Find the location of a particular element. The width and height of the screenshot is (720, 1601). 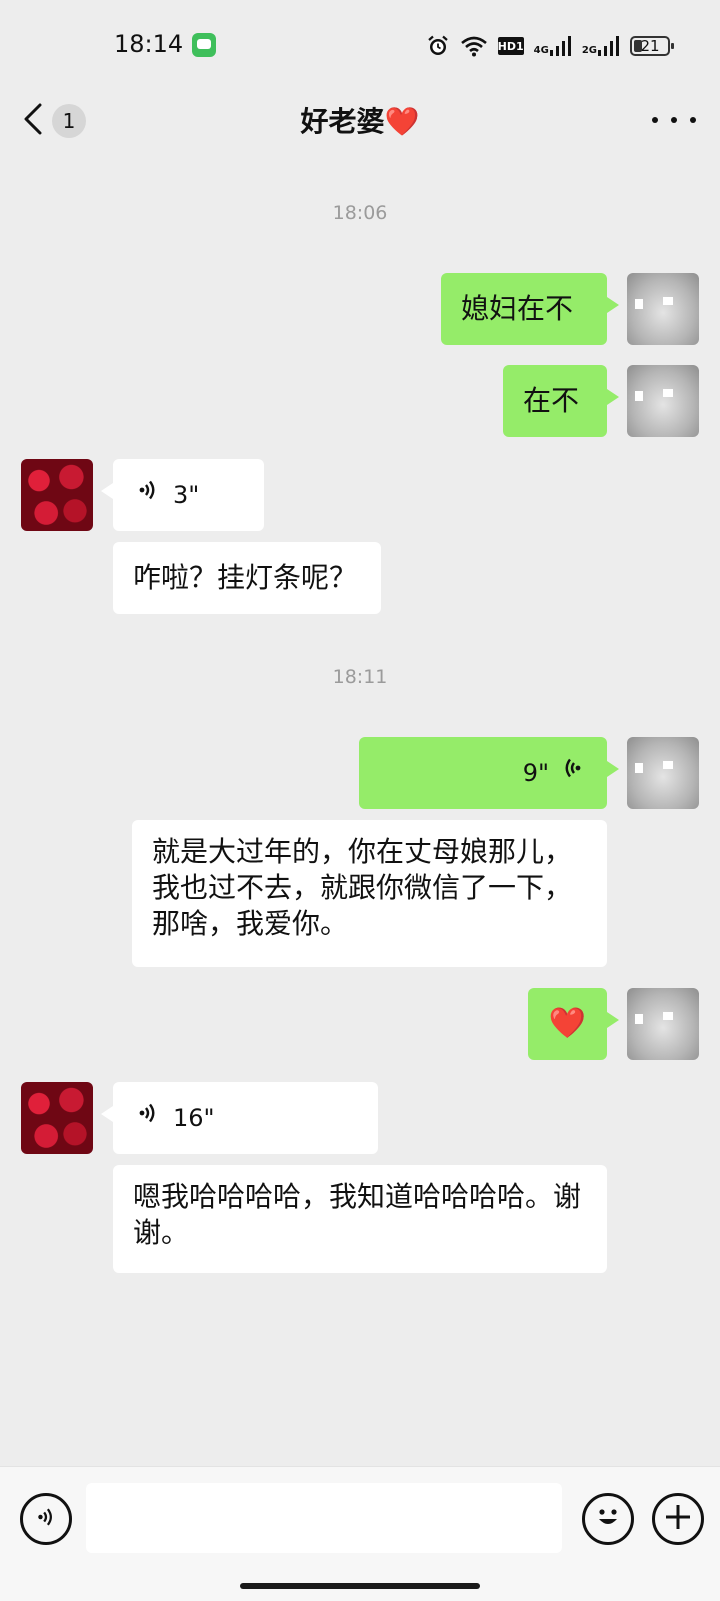

emoji-button is located at coordinates (608, 1519).